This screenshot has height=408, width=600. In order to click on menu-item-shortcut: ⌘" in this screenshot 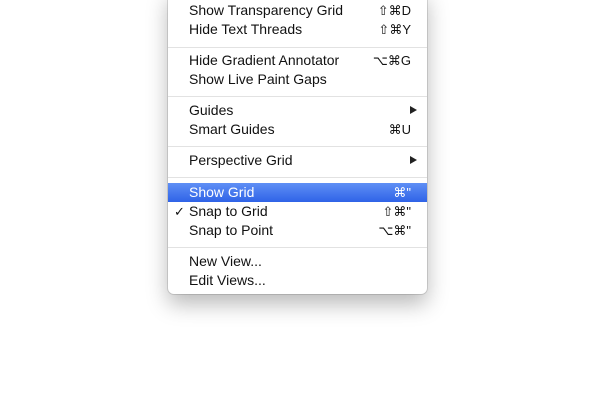, I will do `click(402, 192)`.